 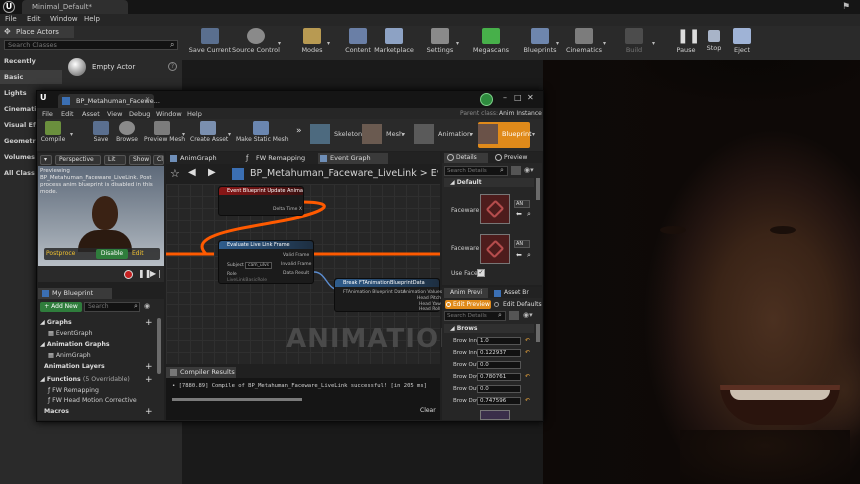 What do you see at coordinates (112, 254) in the screenshot?
I see `disable-postprocess-button: Disable` at bounding box center [112, 254].